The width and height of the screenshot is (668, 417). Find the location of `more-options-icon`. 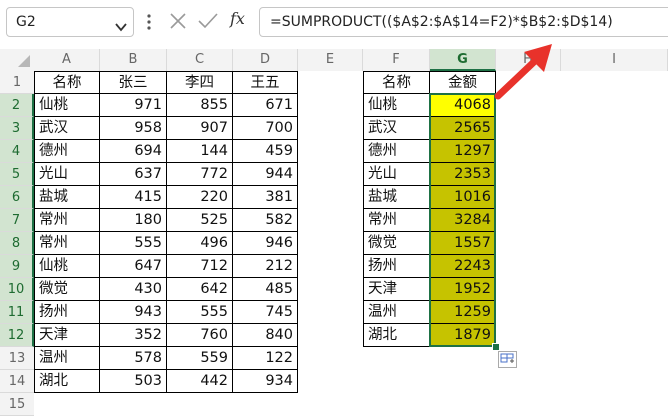

more-options-icon is located at coordinates (149, 24).